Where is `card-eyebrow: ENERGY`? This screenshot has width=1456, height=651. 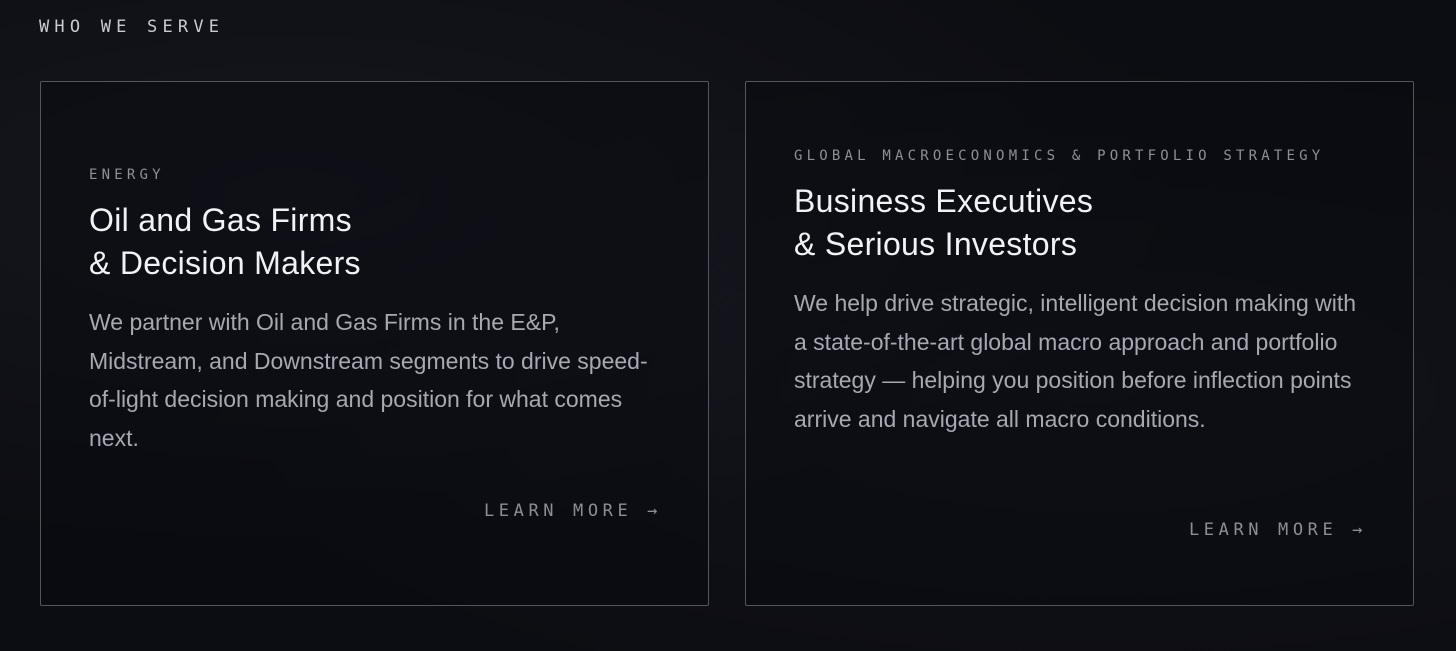 card-eyebrow: ENERGY is located at coordinates (127, 175).